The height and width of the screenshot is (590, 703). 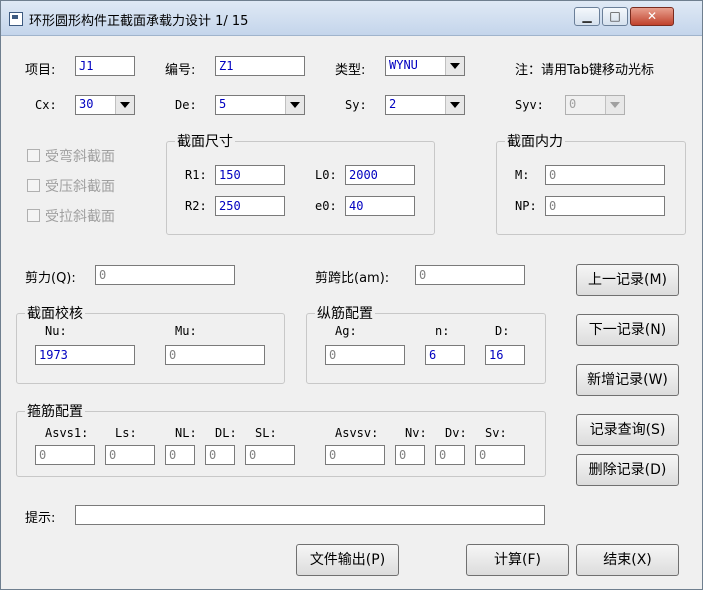 I want to click on sl-label: SL:, so click(x=266, y=433).